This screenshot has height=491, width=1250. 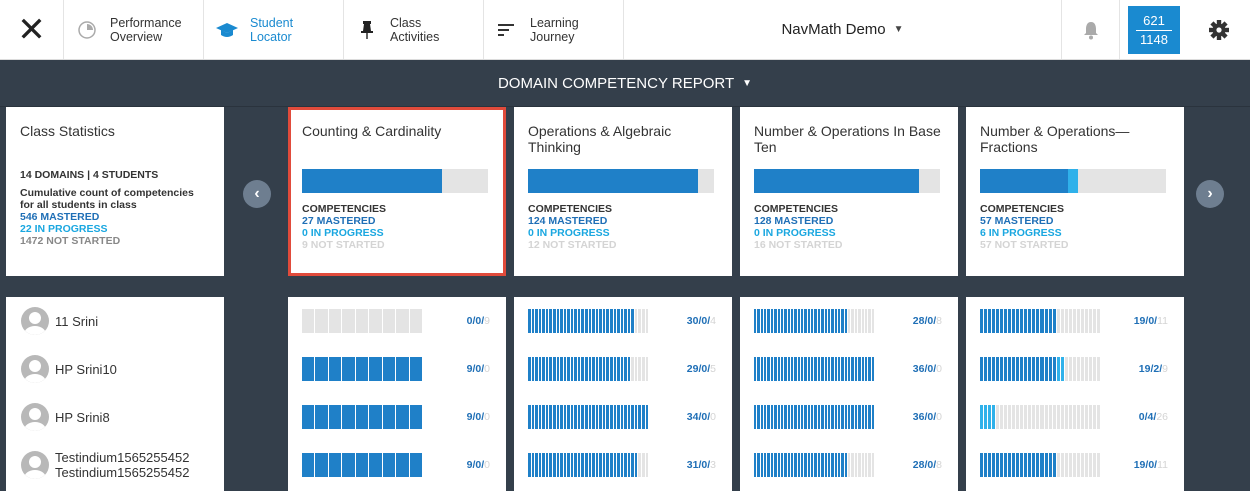 I want to click on student-domain-progress: 19/2/9, so click(x=1075, y=369).